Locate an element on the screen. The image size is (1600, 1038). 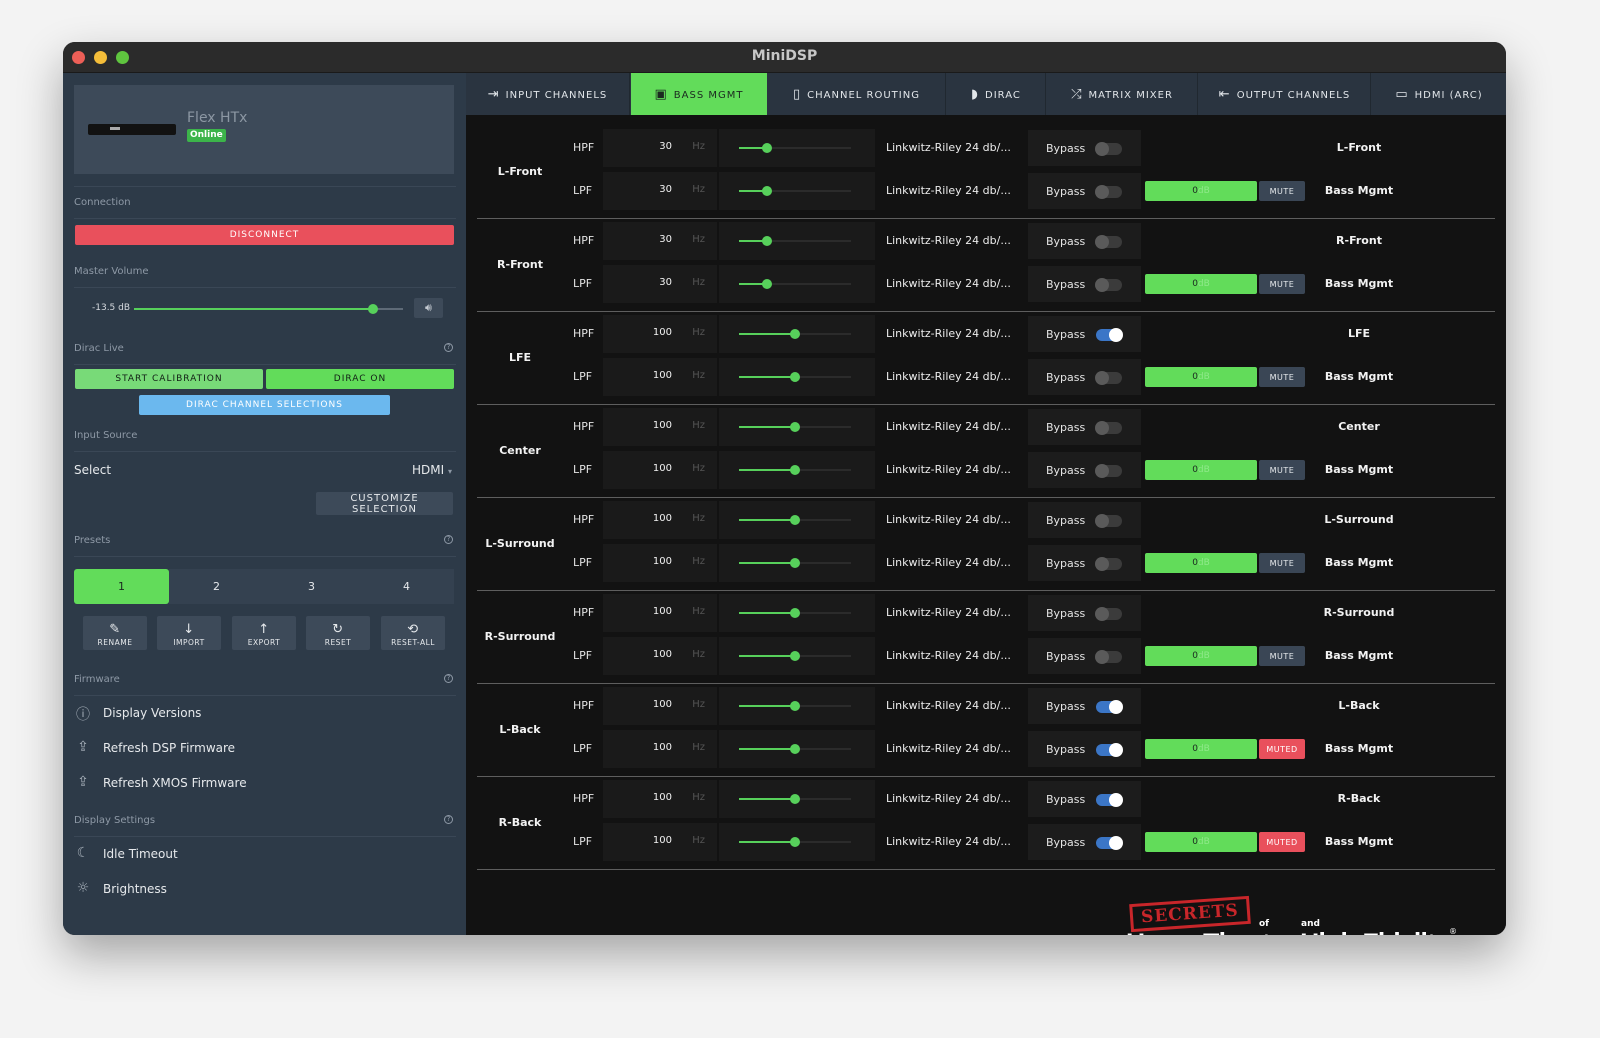
preset-3-button: 3 is located at coordinates (311, 586).